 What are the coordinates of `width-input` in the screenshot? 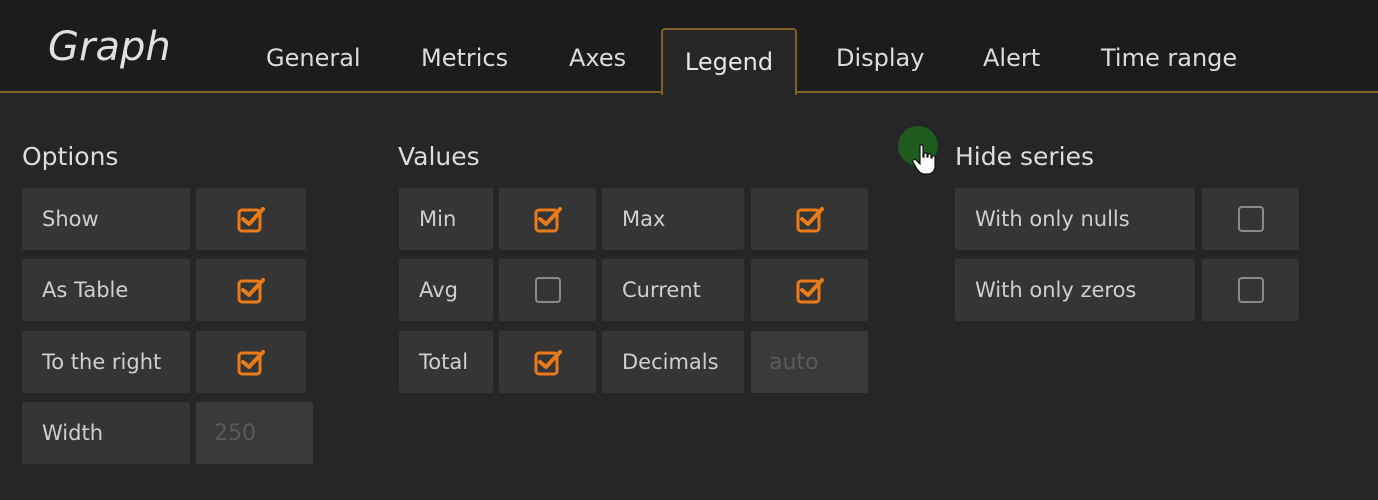 It's located at (254, 433).